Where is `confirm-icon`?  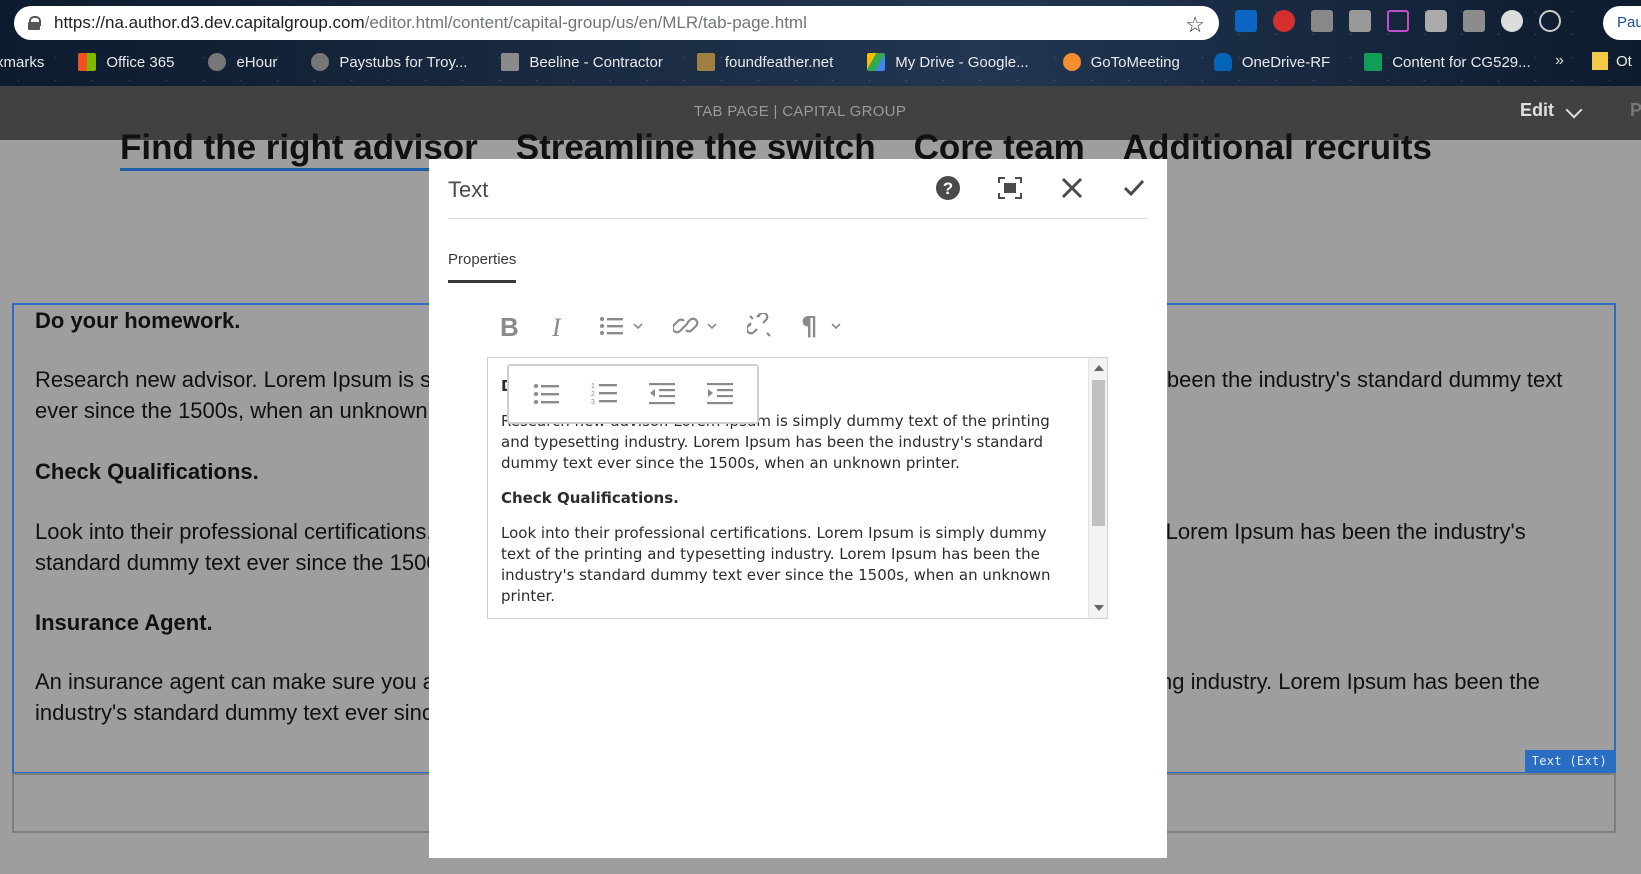 confirm-icon is located at coordinates (1134, 188).